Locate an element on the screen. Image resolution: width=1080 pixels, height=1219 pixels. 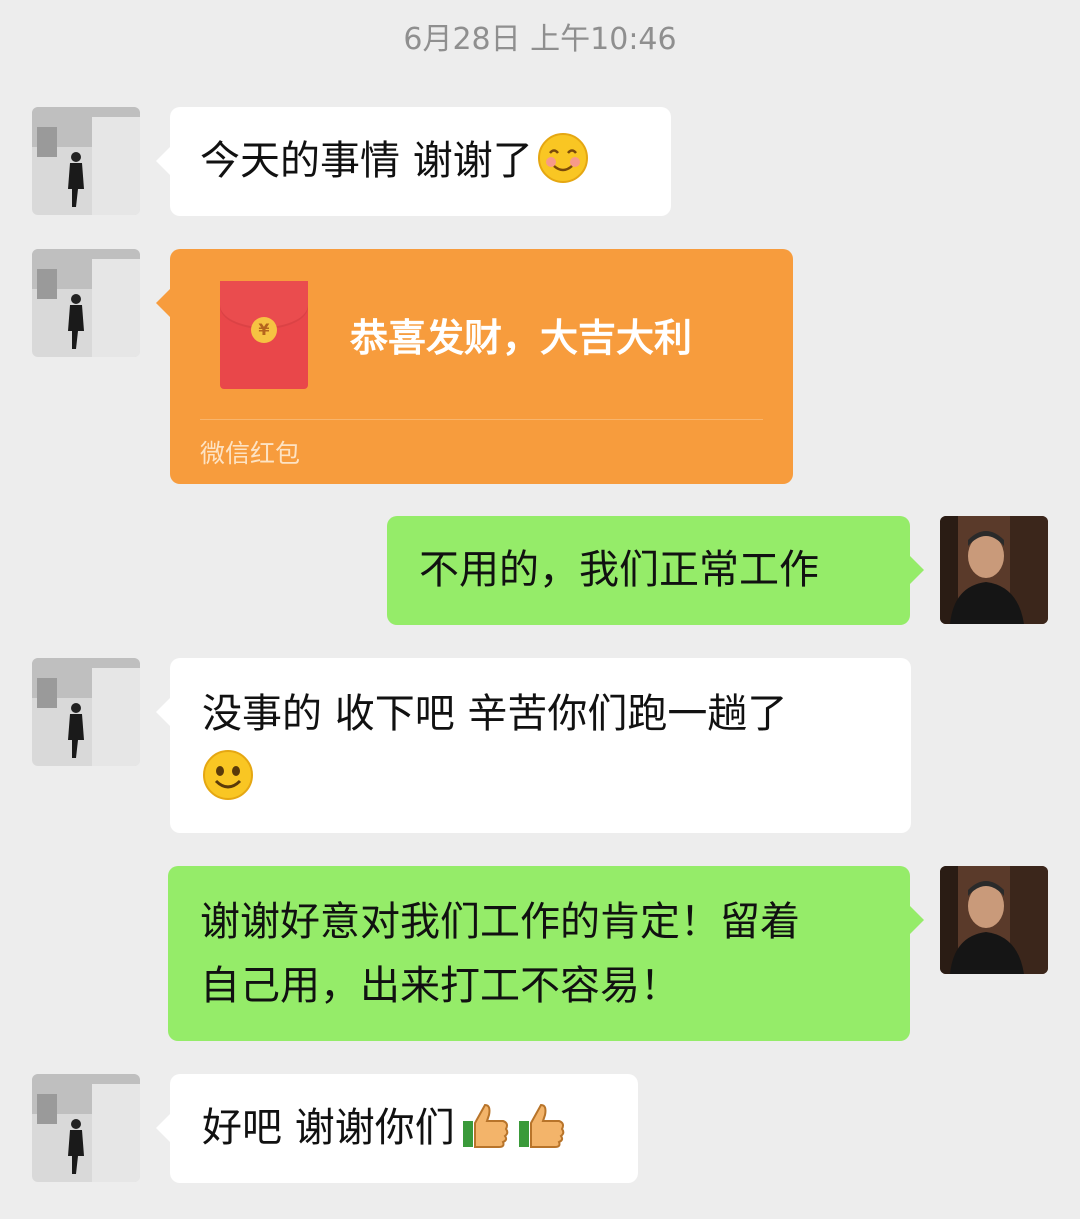
red-packet-divider is located at coordinates (481, 419).